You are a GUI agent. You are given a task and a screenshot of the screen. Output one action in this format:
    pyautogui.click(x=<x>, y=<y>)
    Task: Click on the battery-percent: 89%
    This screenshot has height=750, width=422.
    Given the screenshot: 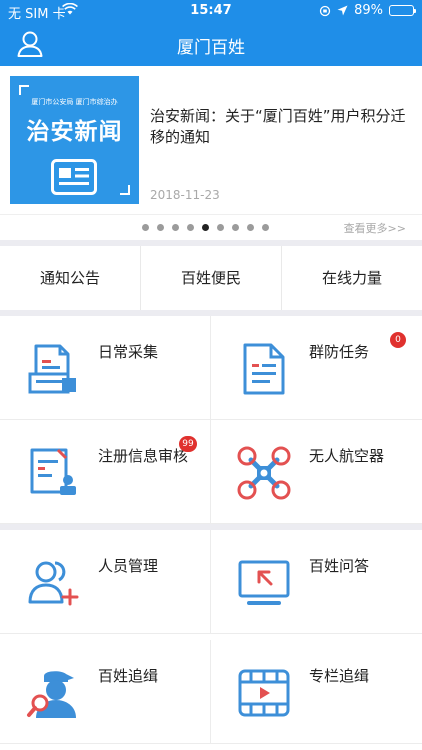 What is the action you would take?
    pyautogui.click(x=368, y=10)
    